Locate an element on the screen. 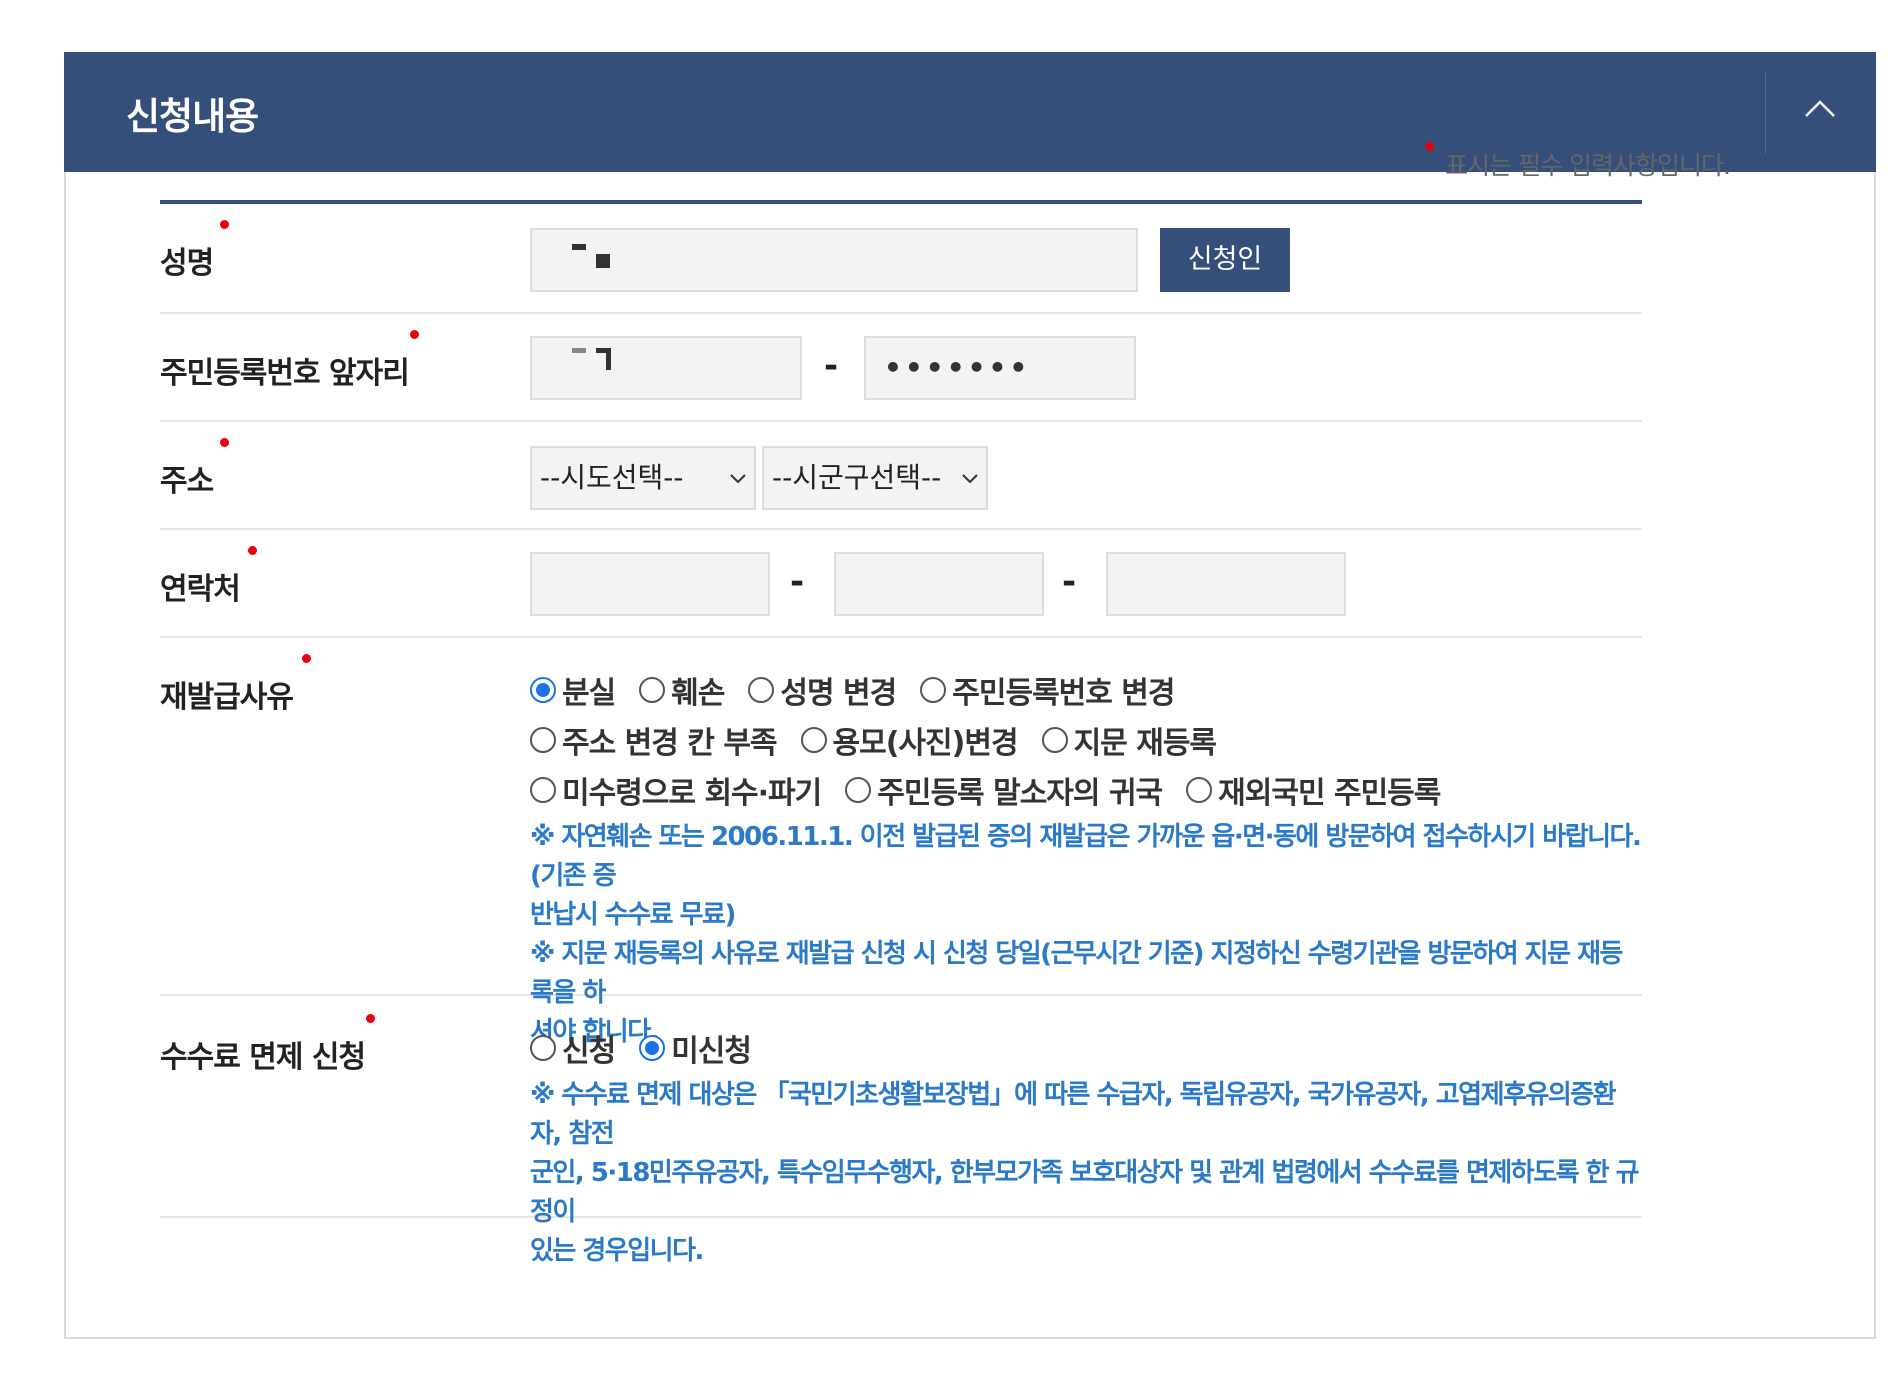  reason-radio-fingerprint: 지문 재등록 is located at coordinates (1129, 740).